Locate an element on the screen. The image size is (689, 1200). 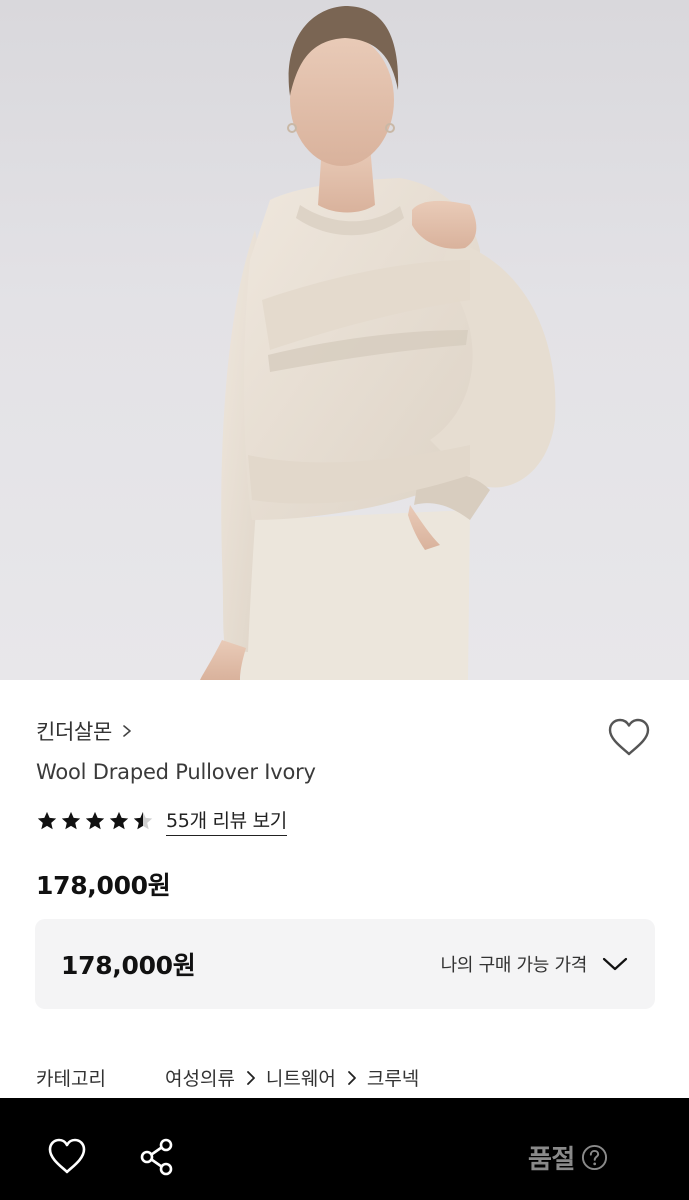
my-price-dropdown: 178,000원 나의 구매 가능 가격 is located at coordinates (345, 964).